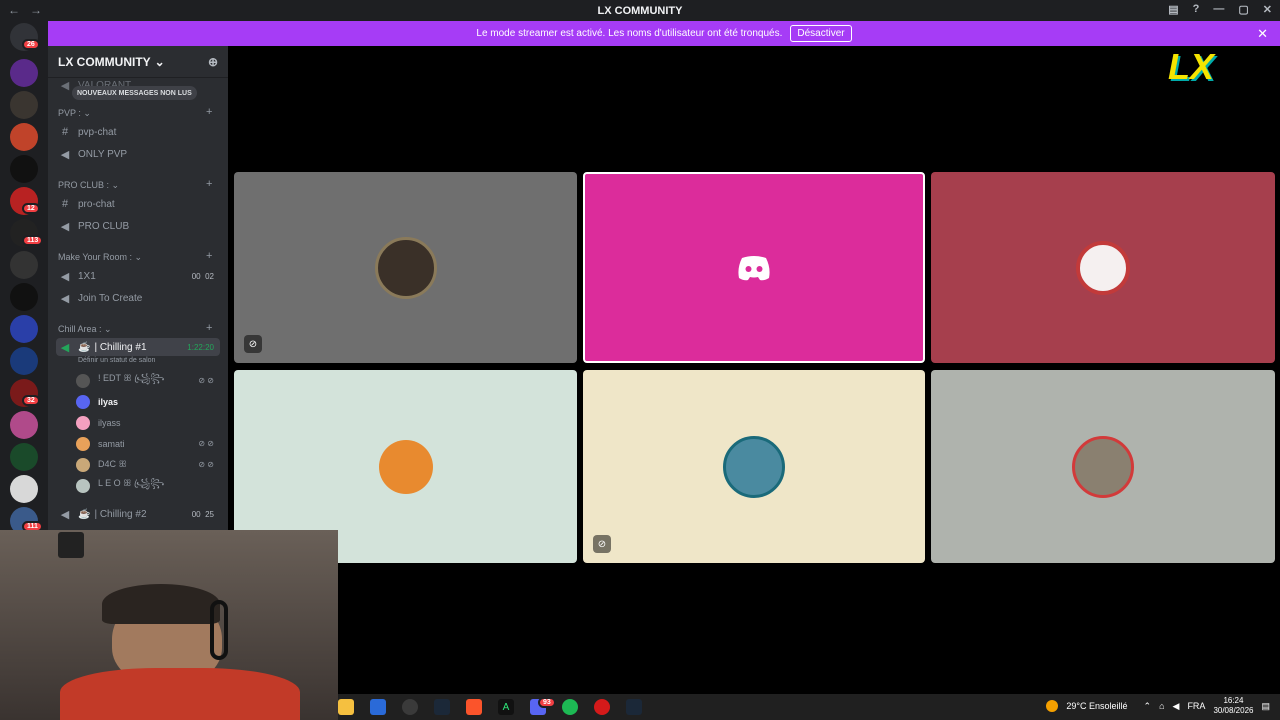 The image size is (1280, 720). What do you see at coordinates (640, 10) in the screenshot?
I see `window-title: LX COMMUNITY` at bounding box center [640, 10].